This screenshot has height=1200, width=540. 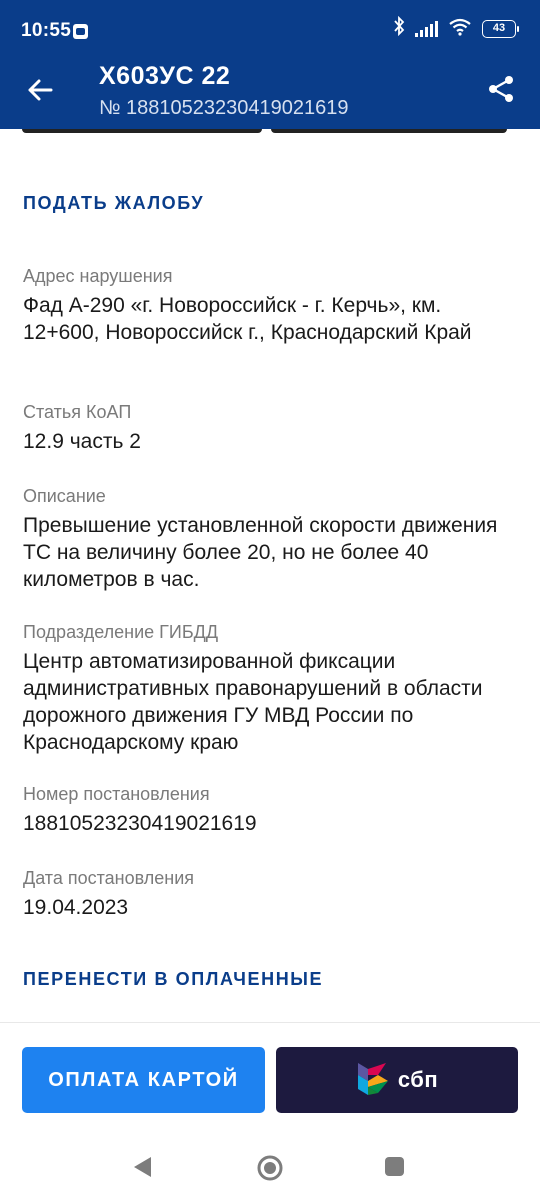 What do you see at coordinates (399, 29) in the screenshot?
I see `bluetooth-icon` at bounding box center [399, 29].